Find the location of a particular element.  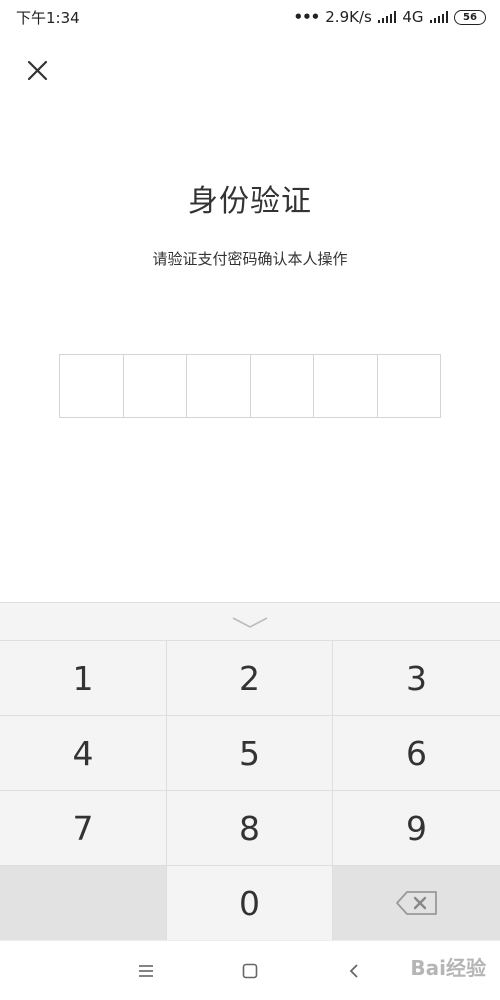

home-square-icon is located at coordinates (250, 971).